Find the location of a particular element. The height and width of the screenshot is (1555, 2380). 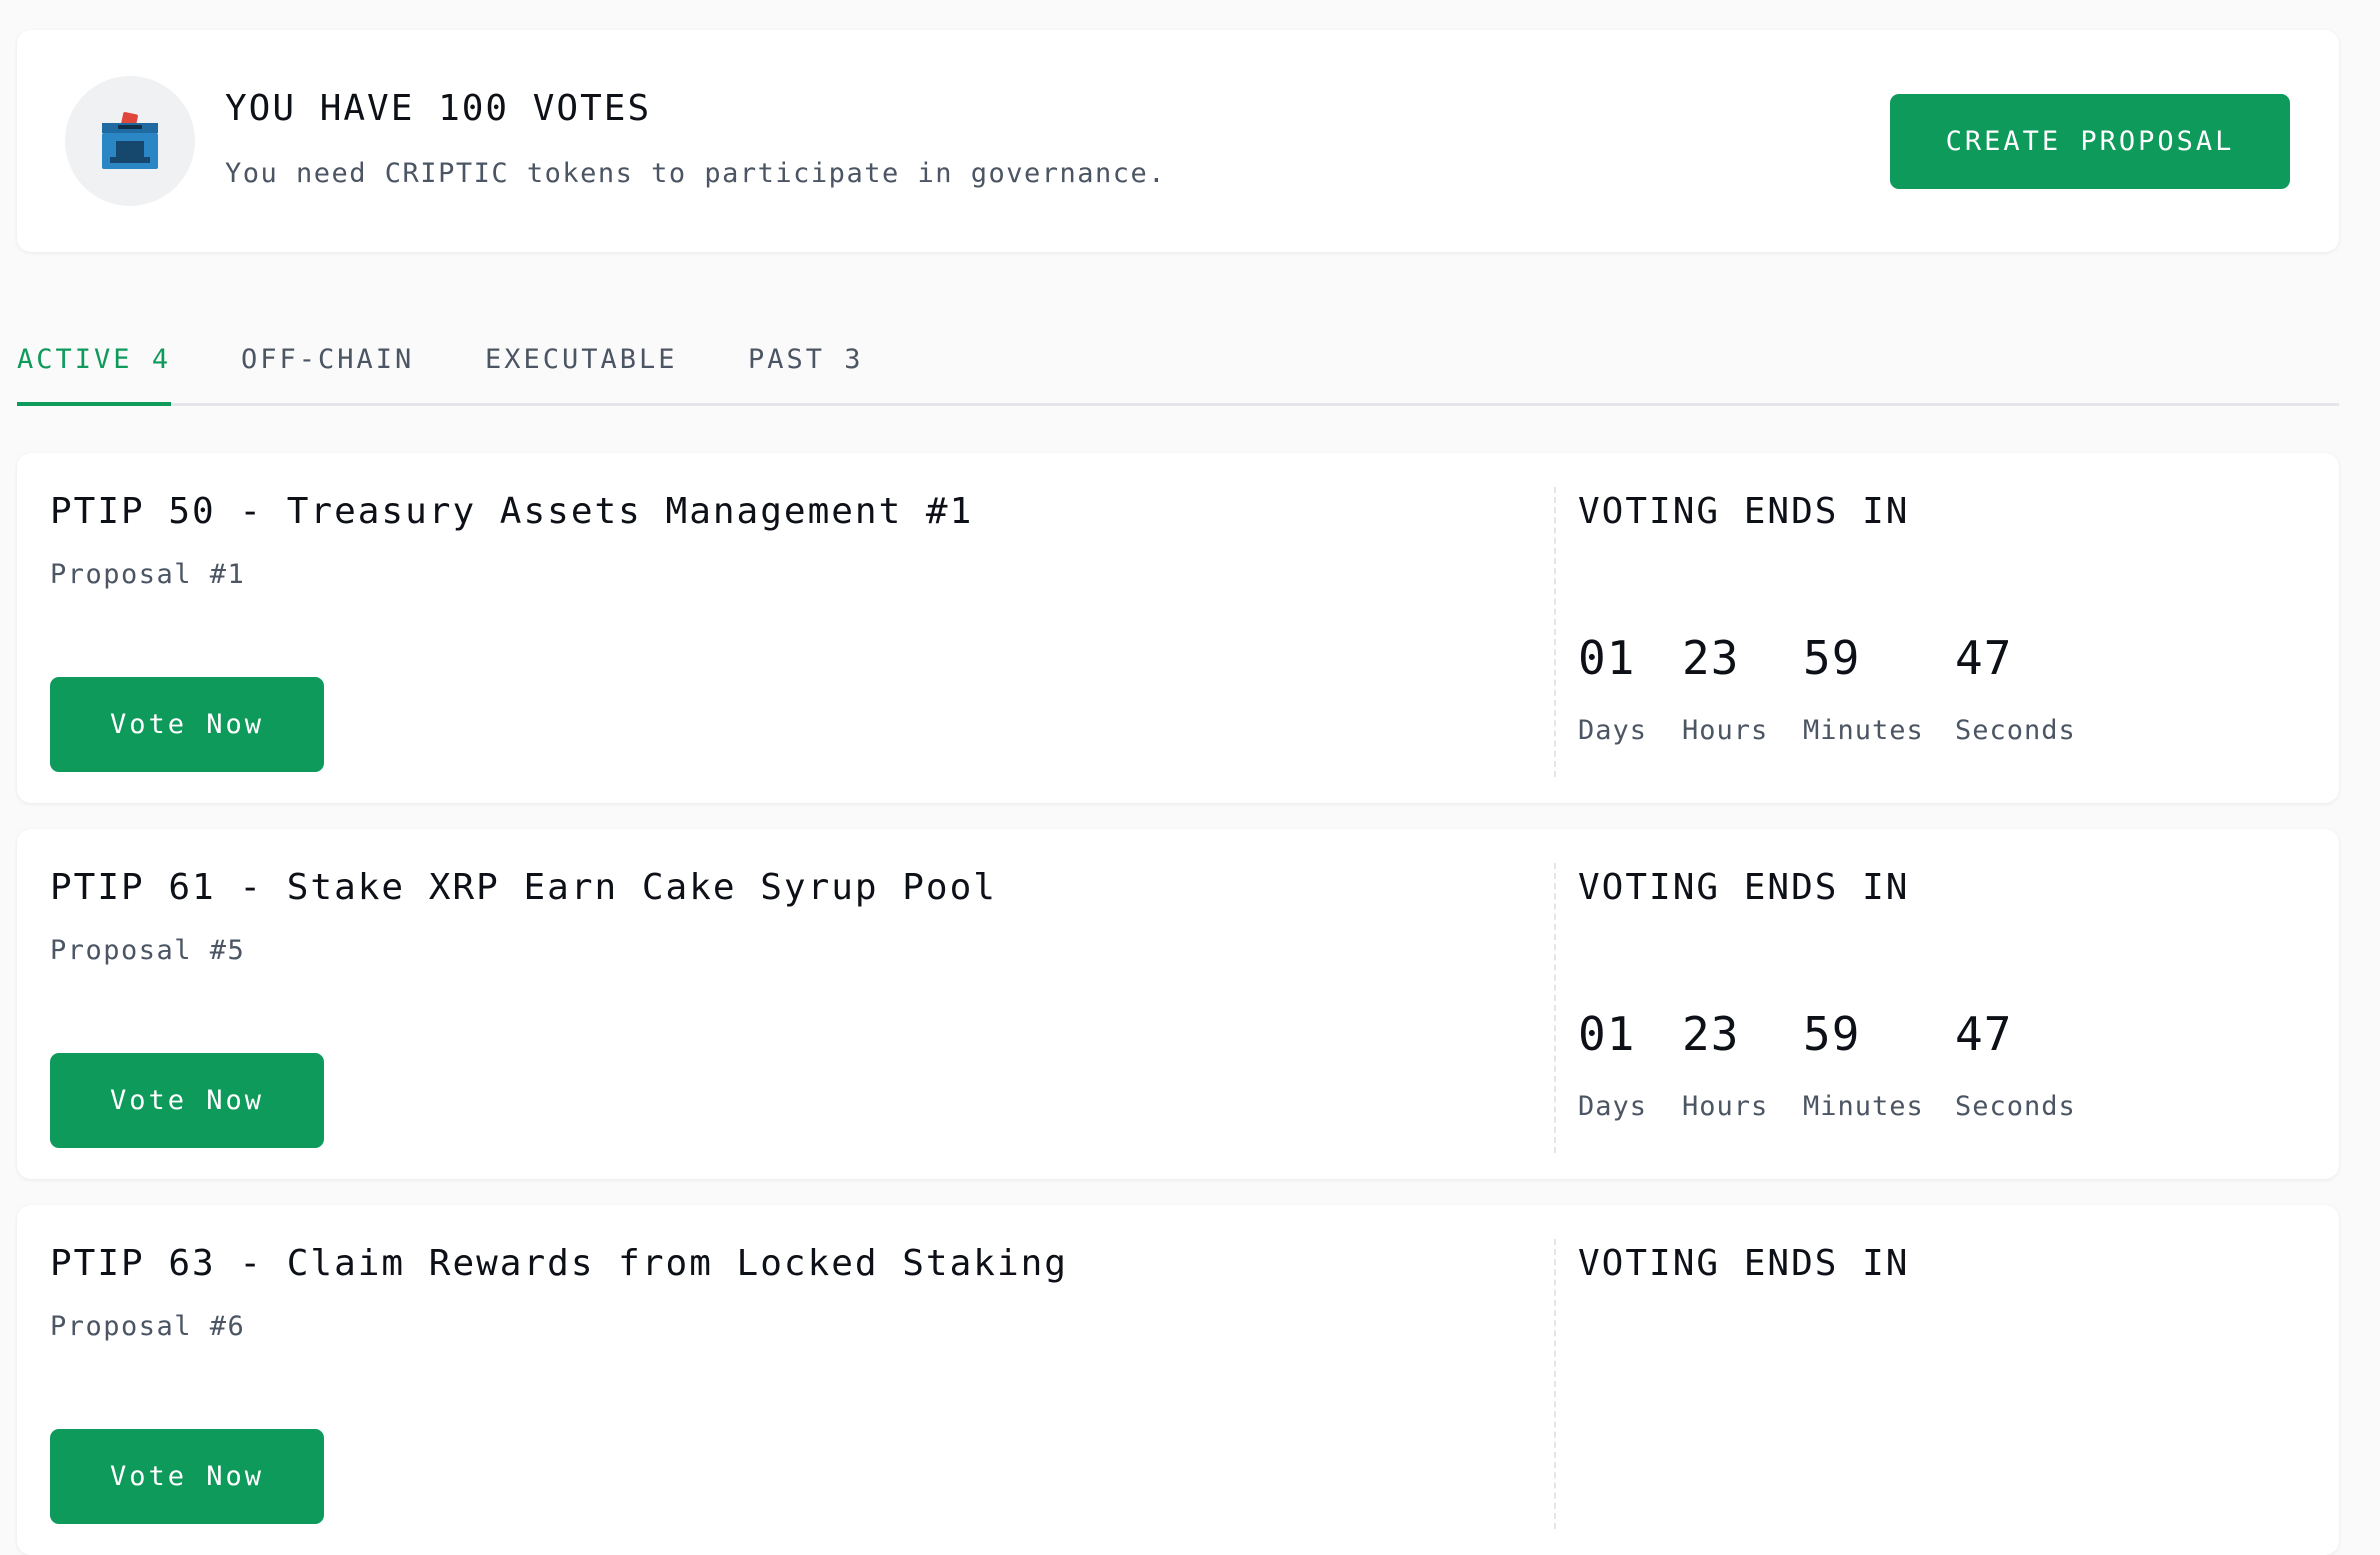

proposal-title: PTIP 50 - Treasury Assets Management #1 is located at coordinates (512, 511).